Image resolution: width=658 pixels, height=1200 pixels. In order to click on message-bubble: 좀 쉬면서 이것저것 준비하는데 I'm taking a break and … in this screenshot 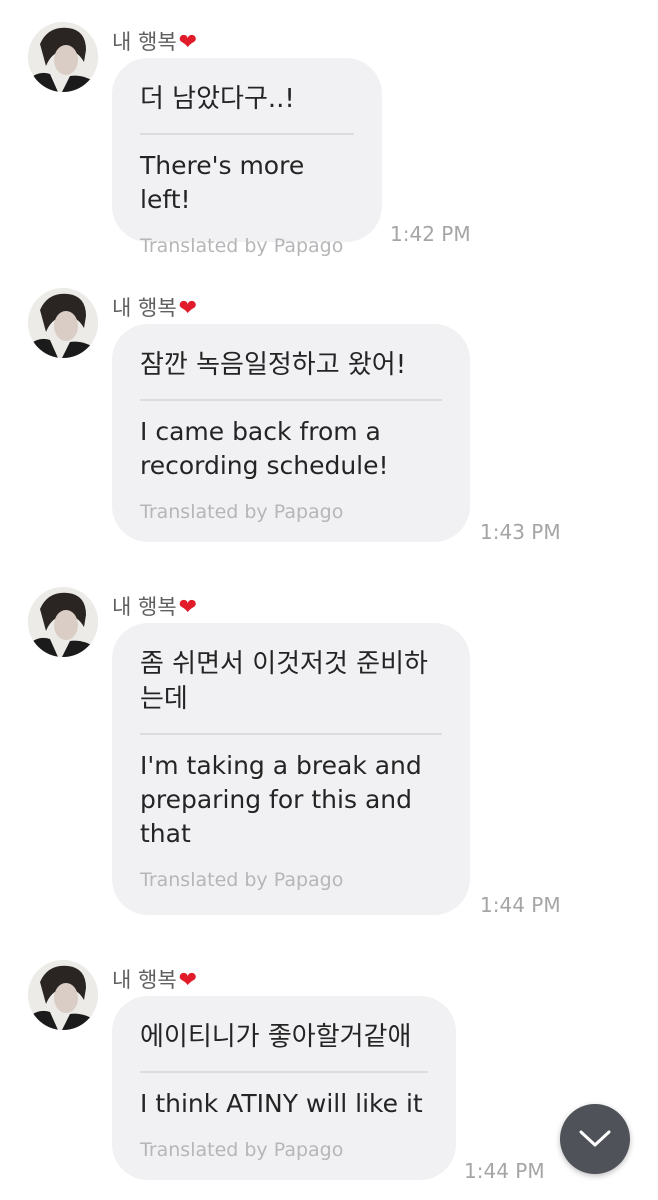, I will do `click(291, 769)`.